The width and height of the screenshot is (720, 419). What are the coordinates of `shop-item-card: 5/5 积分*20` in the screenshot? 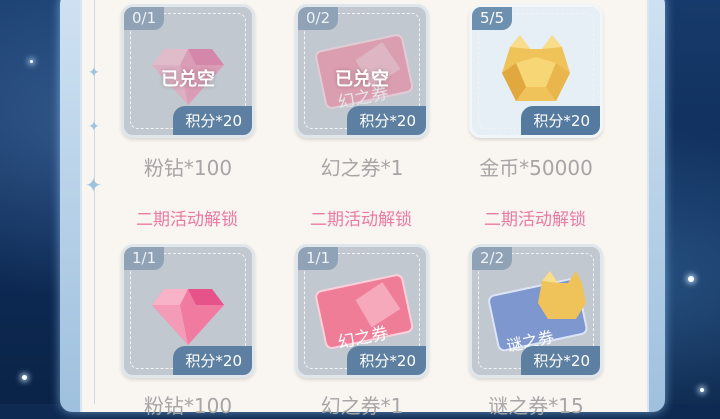 It's located at (536, 71).